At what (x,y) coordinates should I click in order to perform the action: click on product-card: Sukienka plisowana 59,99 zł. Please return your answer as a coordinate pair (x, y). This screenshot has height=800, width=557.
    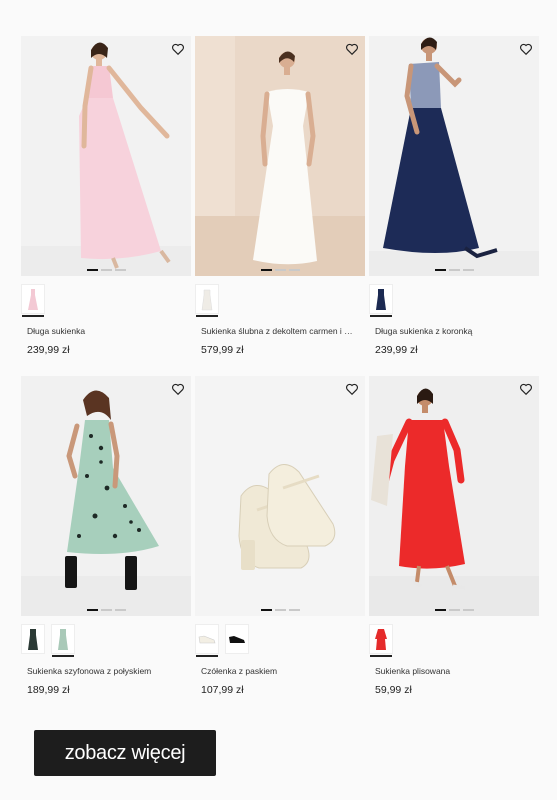
    Looking at the image, I should click on (454, 536).